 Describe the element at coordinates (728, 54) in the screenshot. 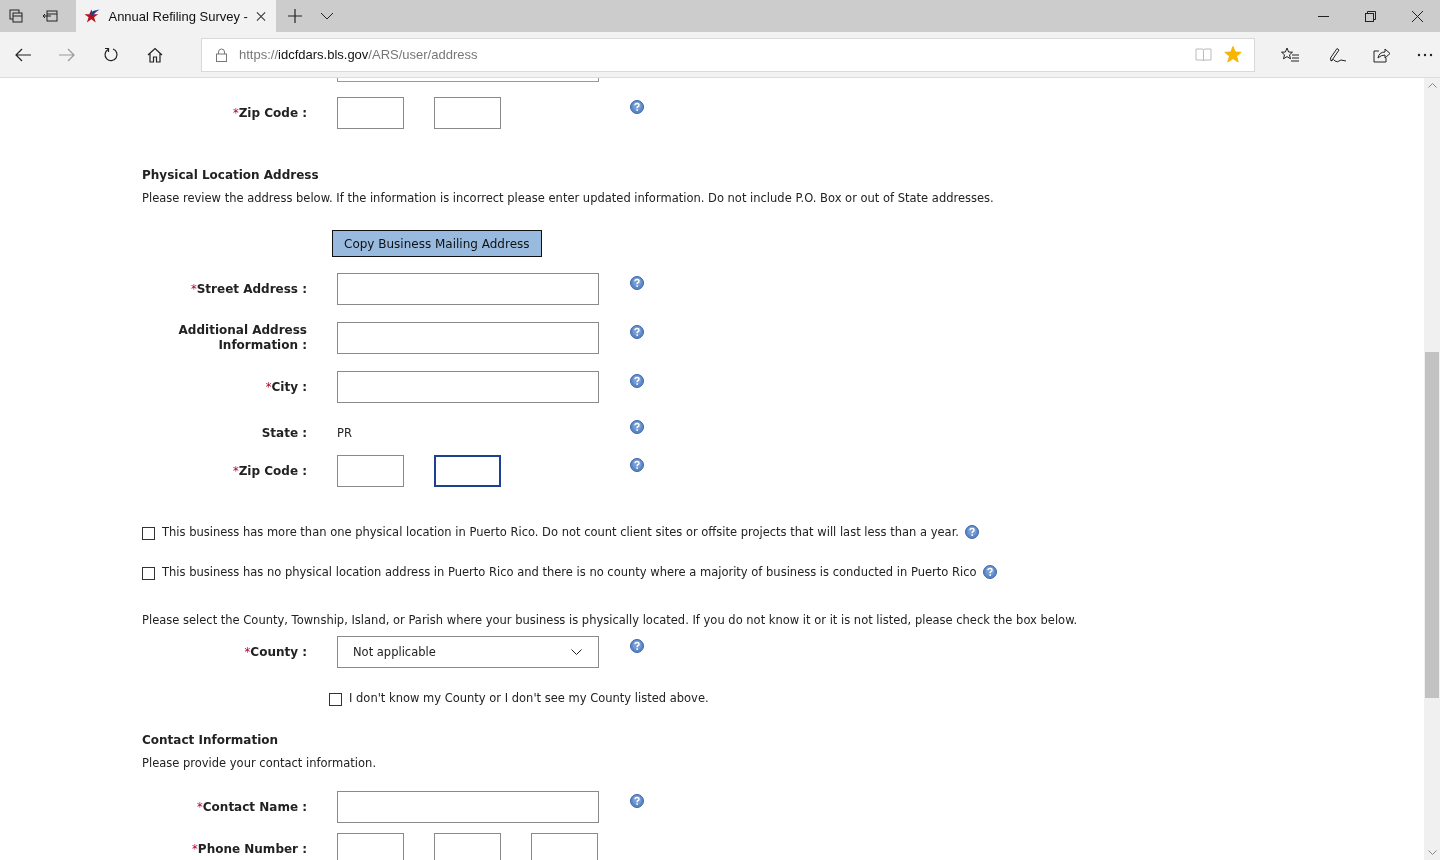

I see `address-bar: https://idcfdars.bls.gov/ARS/user/address` at that location.